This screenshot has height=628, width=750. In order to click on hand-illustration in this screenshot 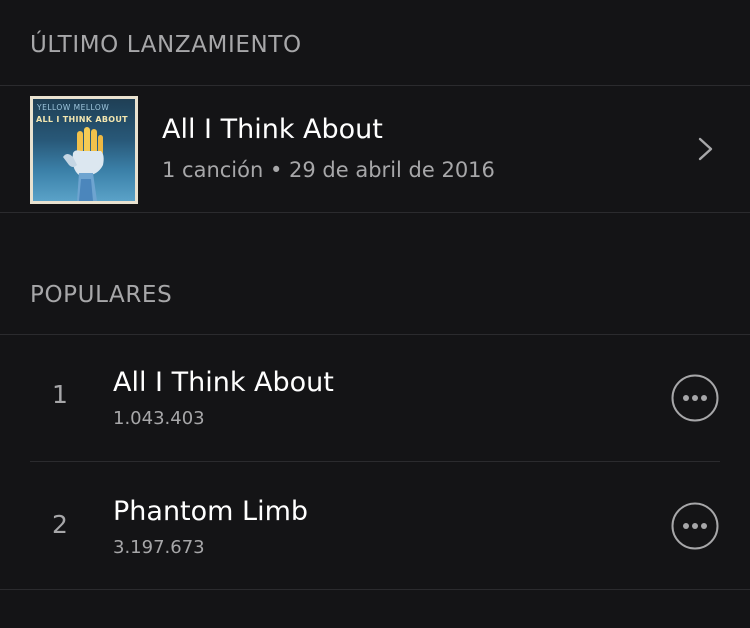, I will do `click(83, 164)`.